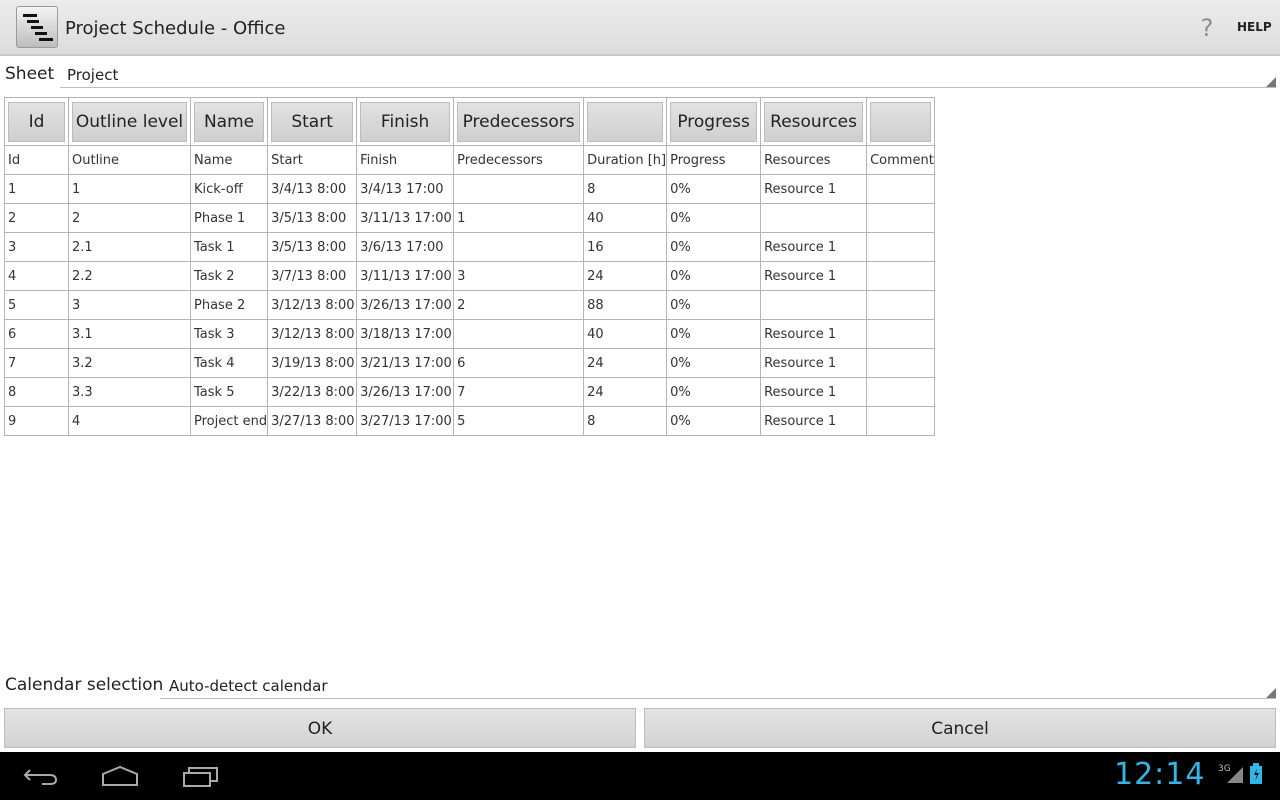 Image resolution: width=1280 pixels, height=800 pixels. What do you see at coordinates (229, 392) in the screenshot?
I see `table-cell: Task 5` at bounding box center [229, 392].